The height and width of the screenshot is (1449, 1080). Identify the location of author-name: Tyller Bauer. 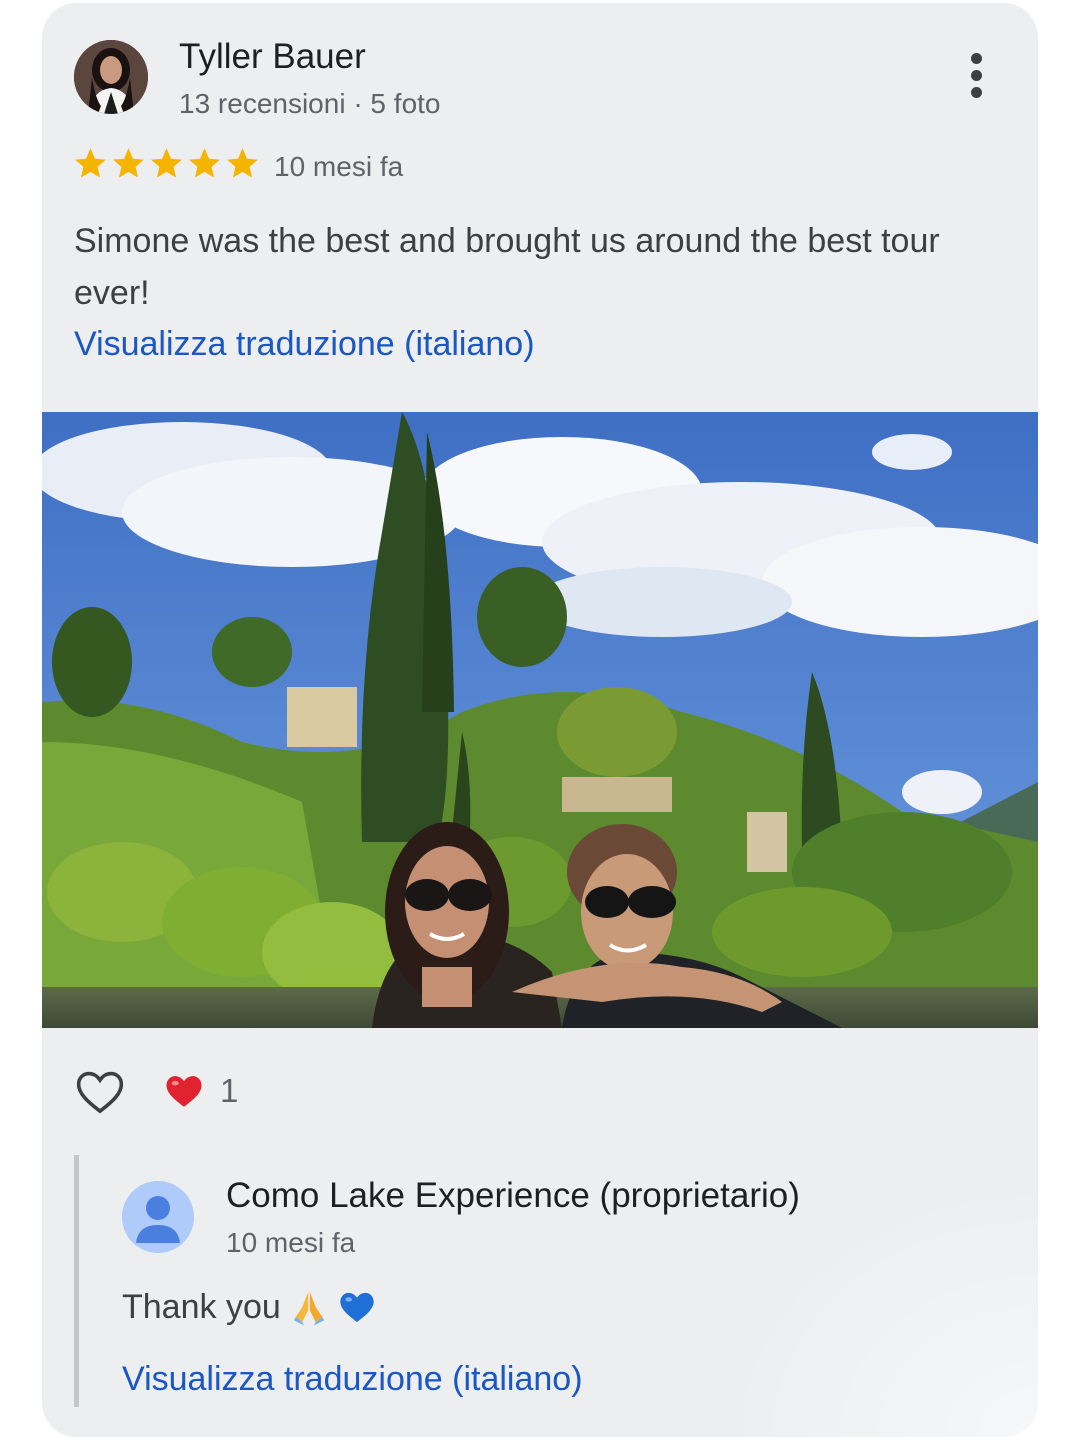
(272, 57).